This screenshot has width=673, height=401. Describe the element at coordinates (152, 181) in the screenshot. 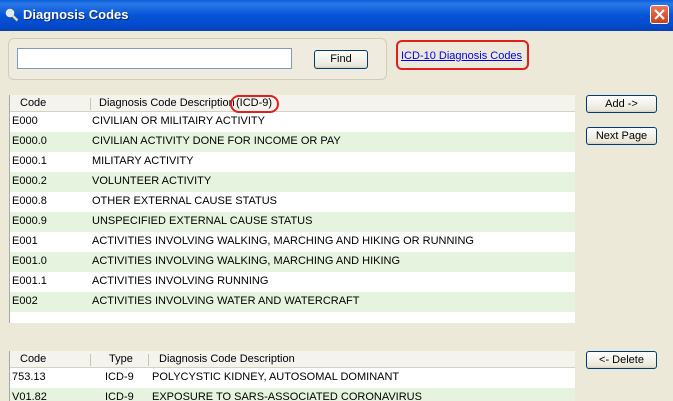

I see `row-description: VOLUNTEER ACTIVITY` at that location.